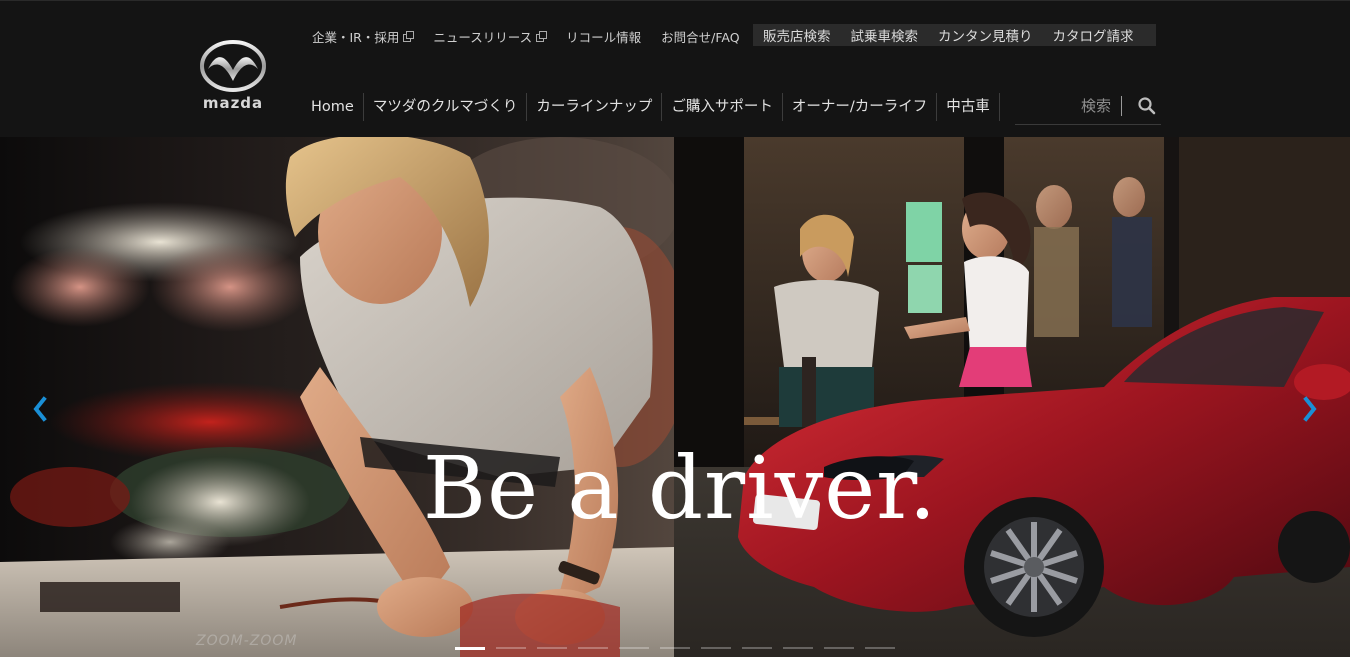 Image resolution: width=1350 pixels, height=657 pixels. I want to click on nav-purchase-support: ご購入サポート, so click(722, 107).